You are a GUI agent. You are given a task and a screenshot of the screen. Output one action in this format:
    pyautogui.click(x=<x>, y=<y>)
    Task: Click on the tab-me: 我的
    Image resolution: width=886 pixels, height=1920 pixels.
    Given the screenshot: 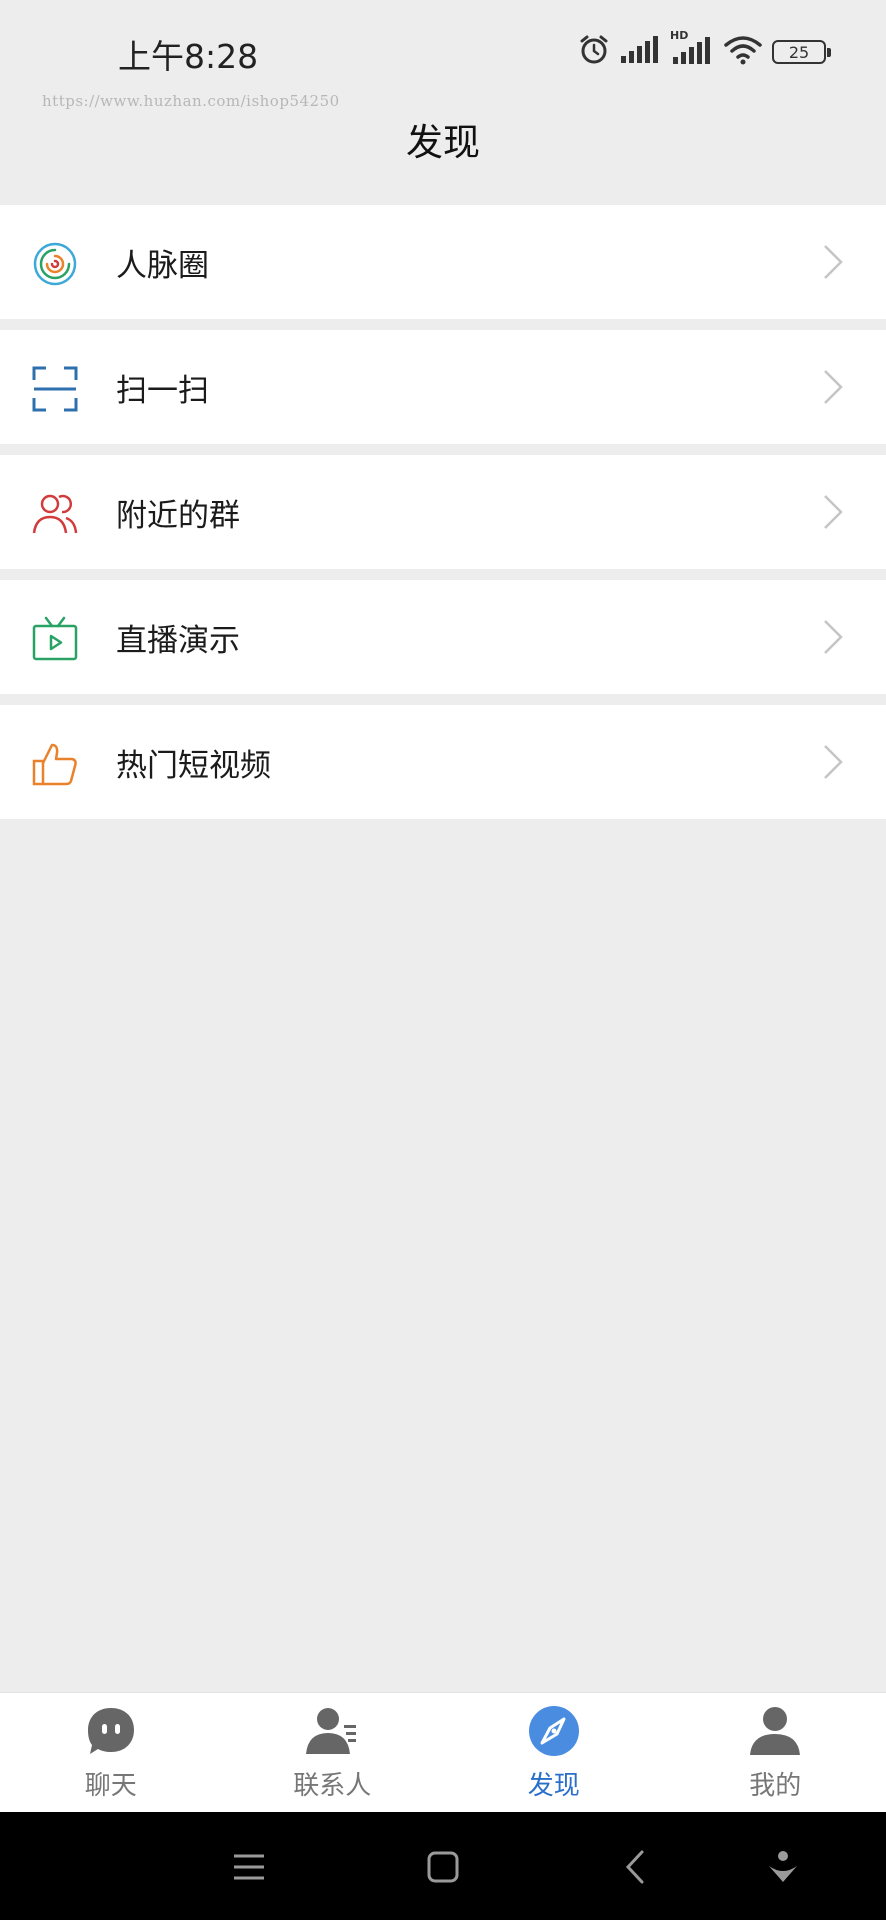 What is the action you would take?
    pyautogui.click(x=775, y=1752)
    